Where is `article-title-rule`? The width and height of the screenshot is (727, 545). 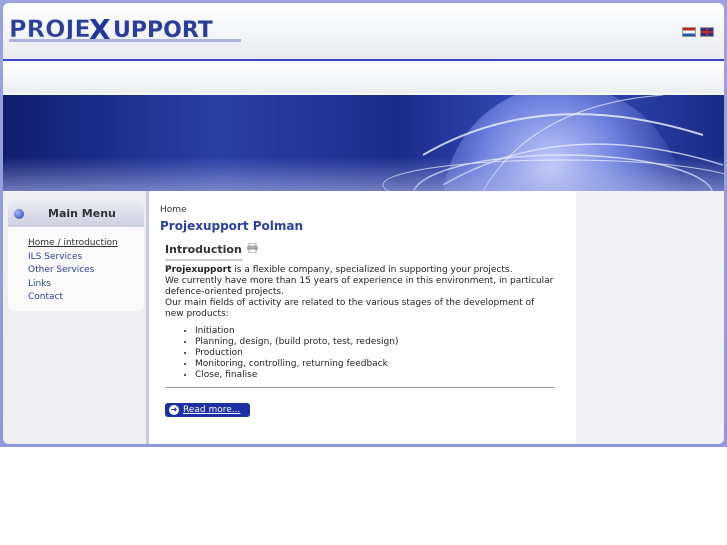 article-title-rule is located at coordinates (204, 260).